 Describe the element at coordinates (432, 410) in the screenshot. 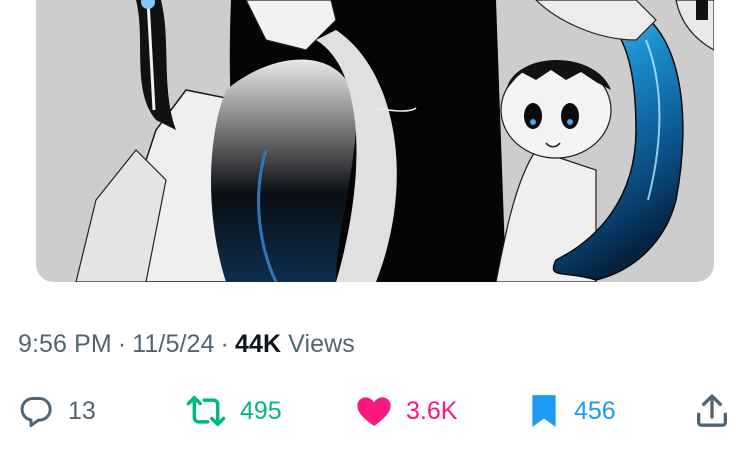

I see `like-count: 3.6K` at that location.